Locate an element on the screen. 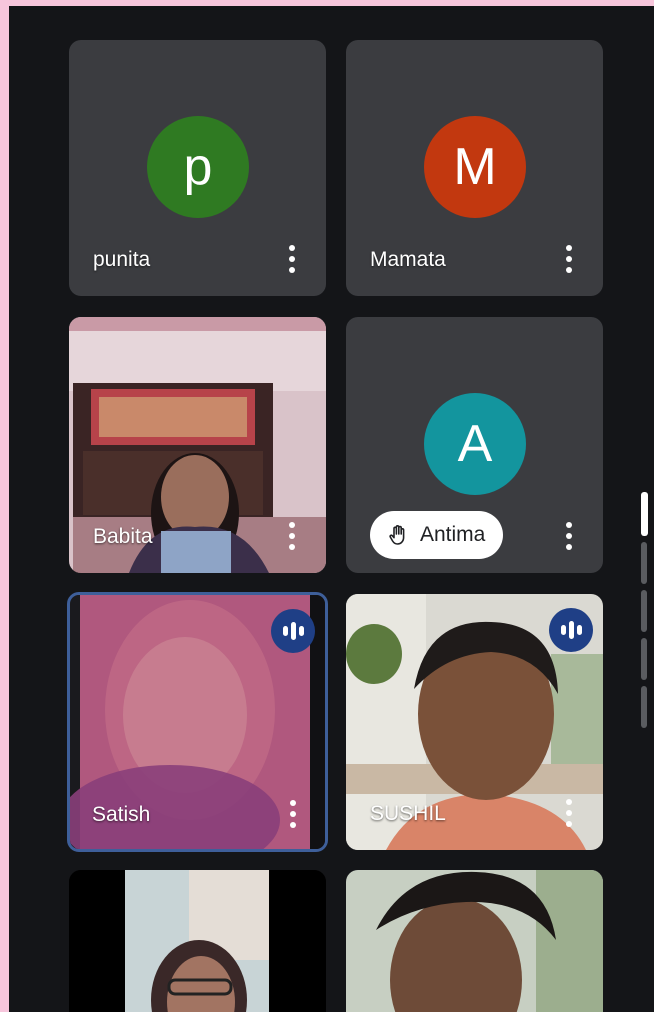  participant-name: Satish is located at coordinates (121, 814).